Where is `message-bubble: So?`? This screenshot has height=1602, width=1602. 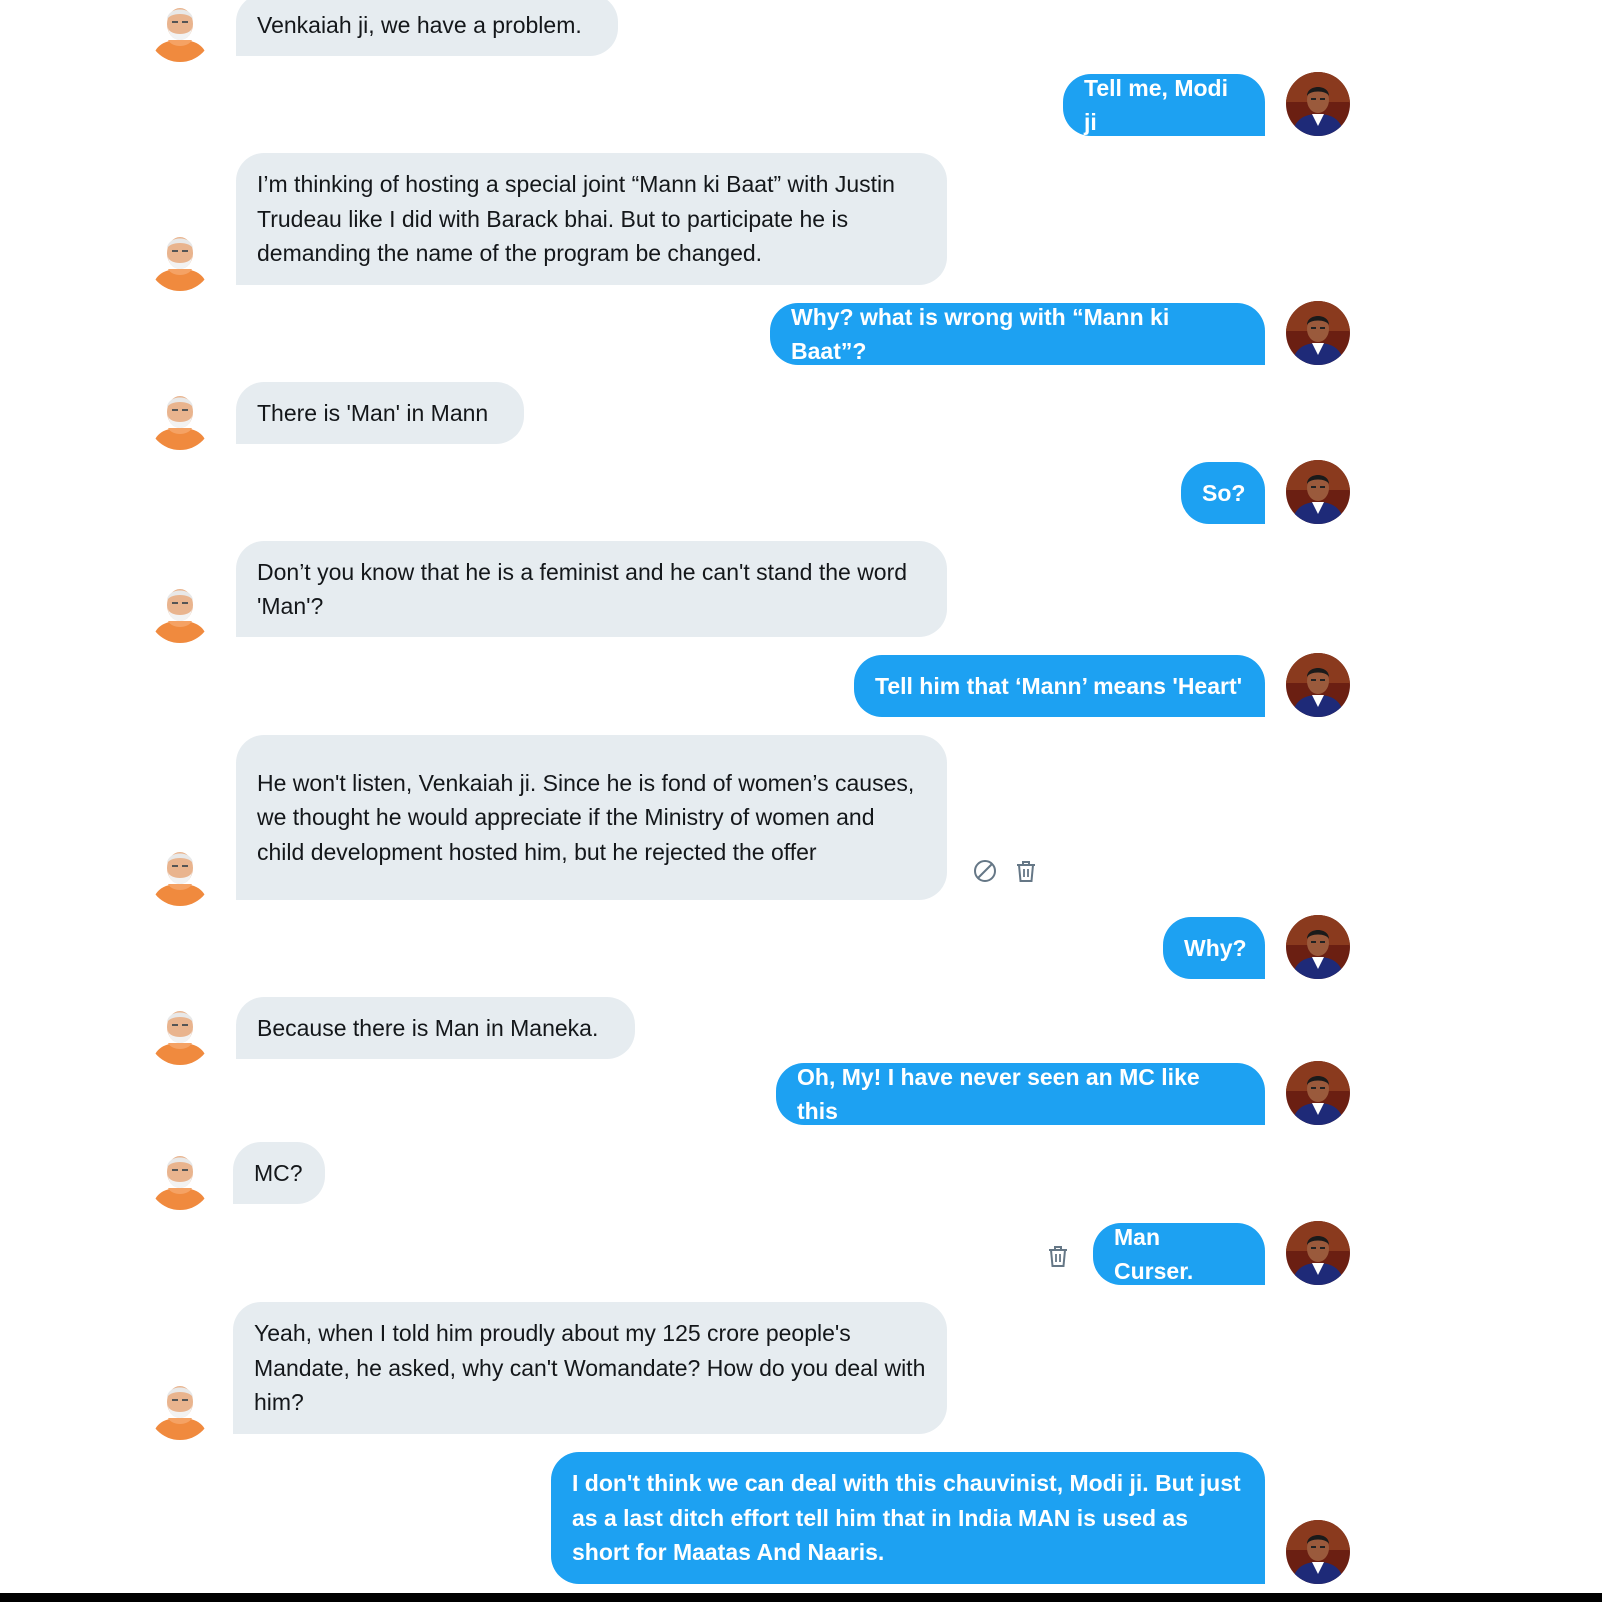
message-bubble: So? is located at coordinates (1223, 493).